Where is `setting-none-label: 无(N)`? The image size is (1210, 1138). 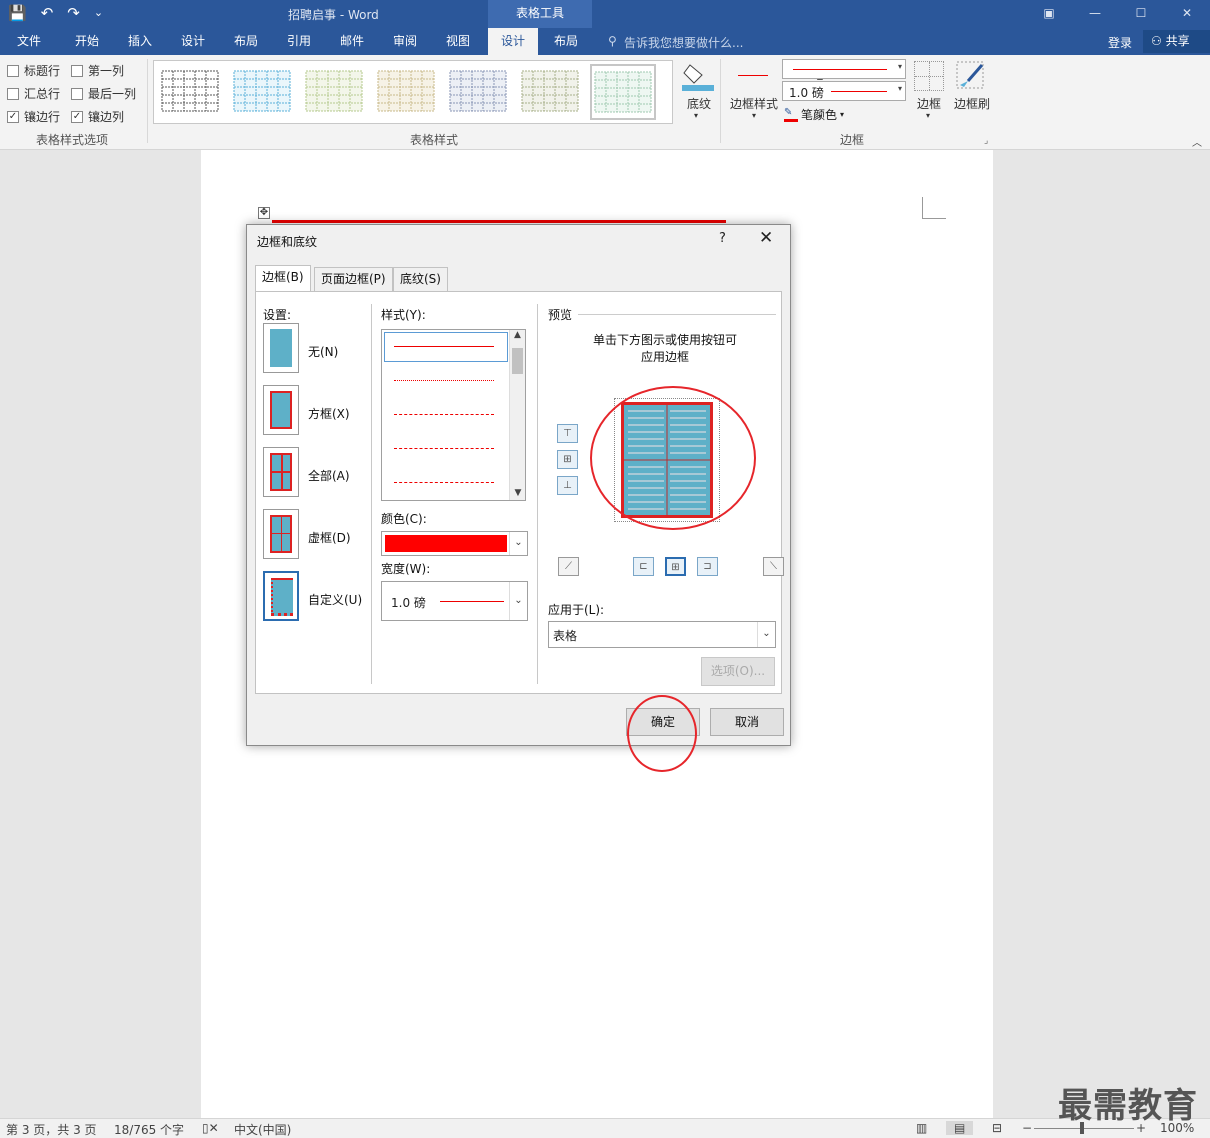 setting-none-label: 无(N) is located at coordinates (323, 351).